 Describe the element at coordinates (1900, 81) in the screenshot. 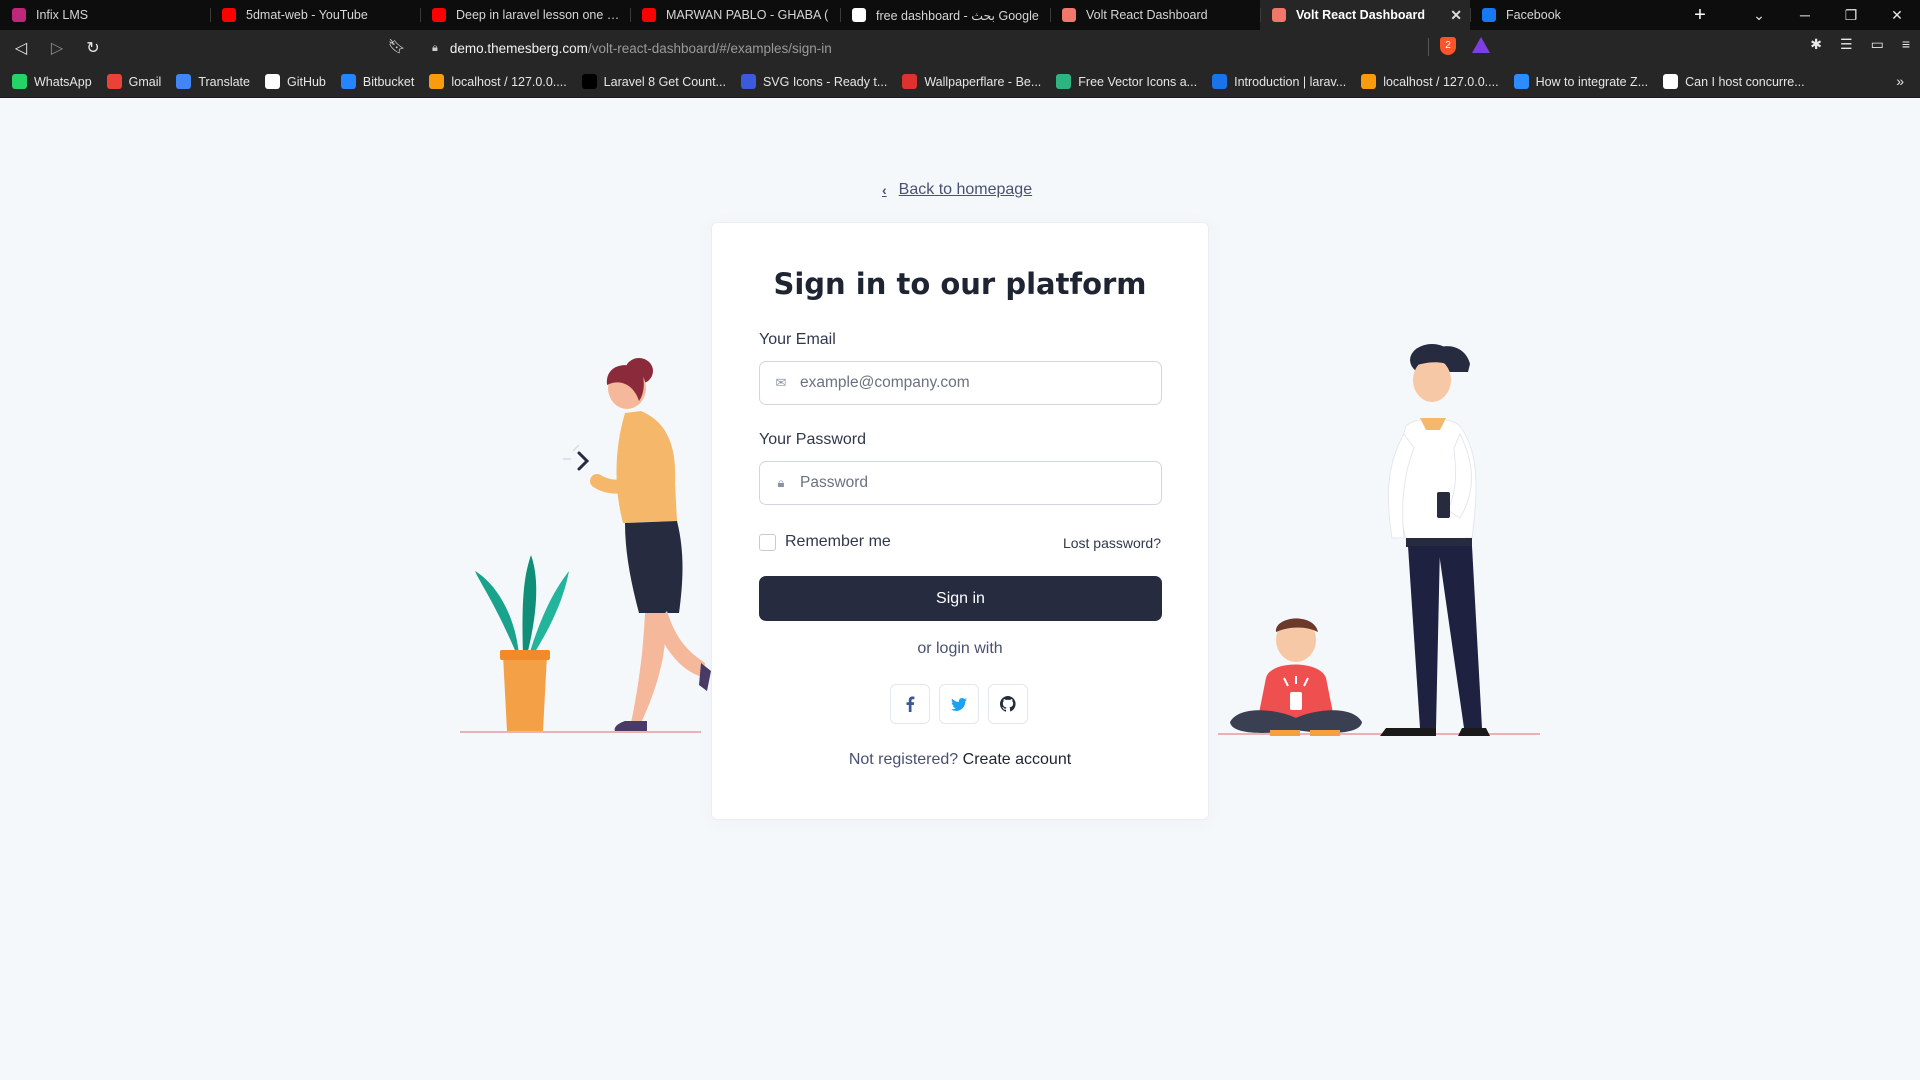

I see `more-bookmarks-icon: »` at that location.